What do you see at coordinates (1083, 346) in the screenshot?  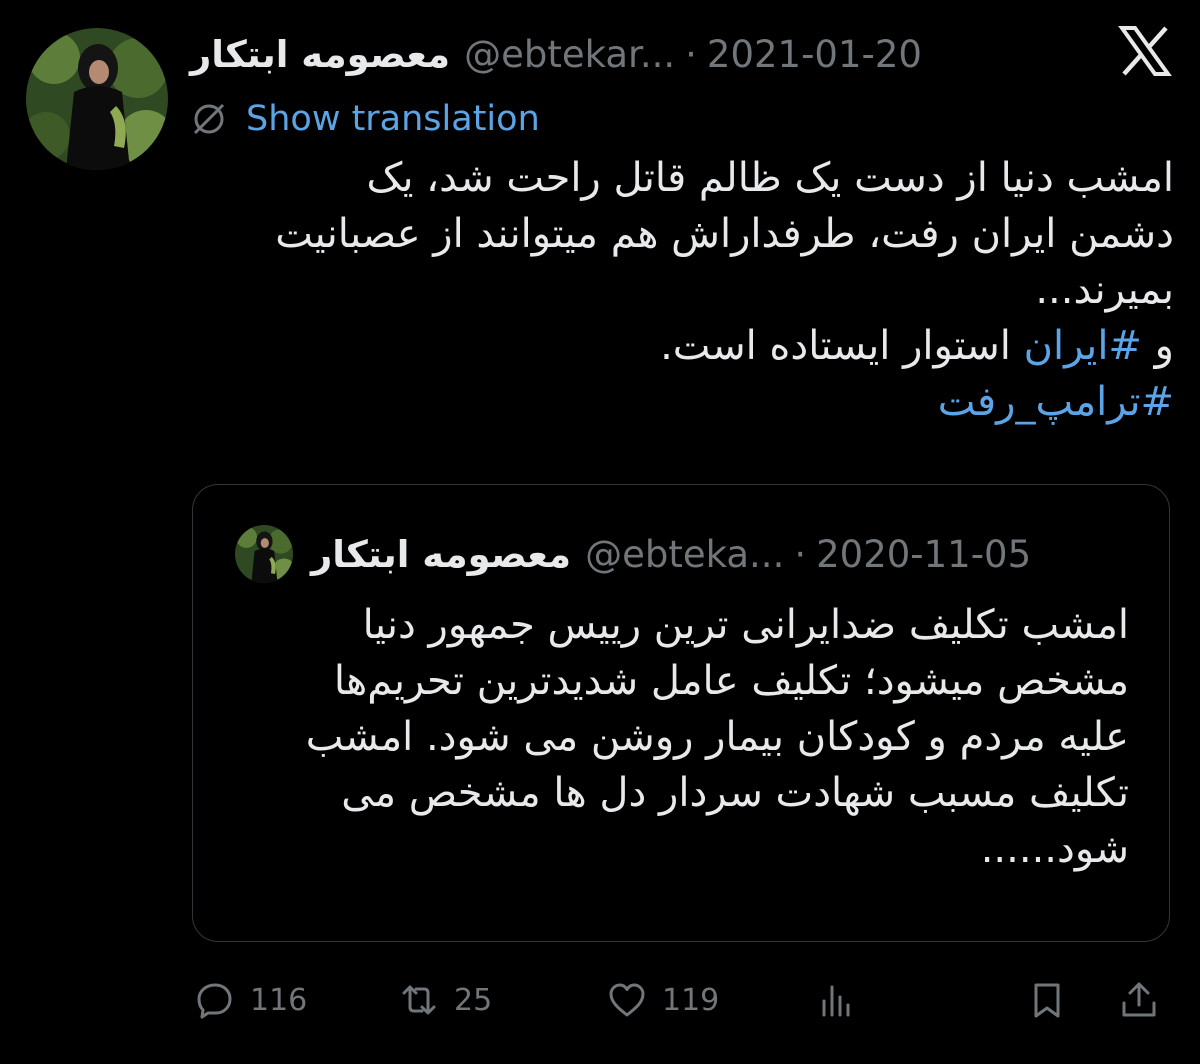 I see `hashtag-iran: #ایران` at bounding box center [1083, 346].